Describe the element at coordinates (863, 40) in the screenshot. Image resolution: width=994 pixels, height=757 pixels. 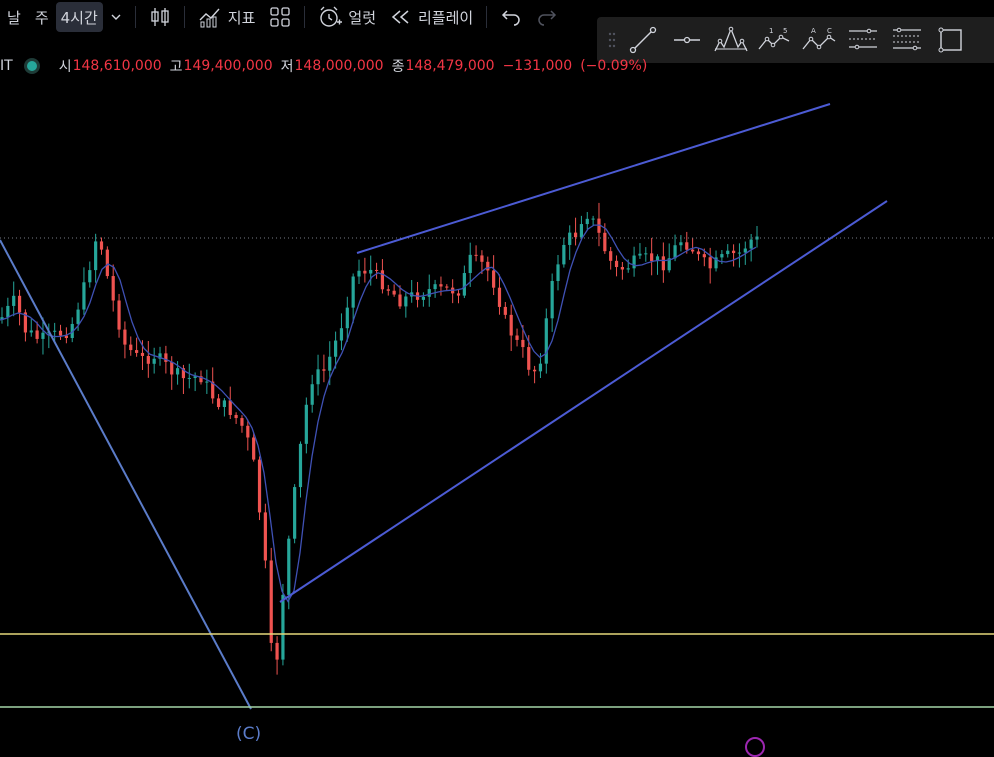
I see `parallel-channel-icon` at that location.